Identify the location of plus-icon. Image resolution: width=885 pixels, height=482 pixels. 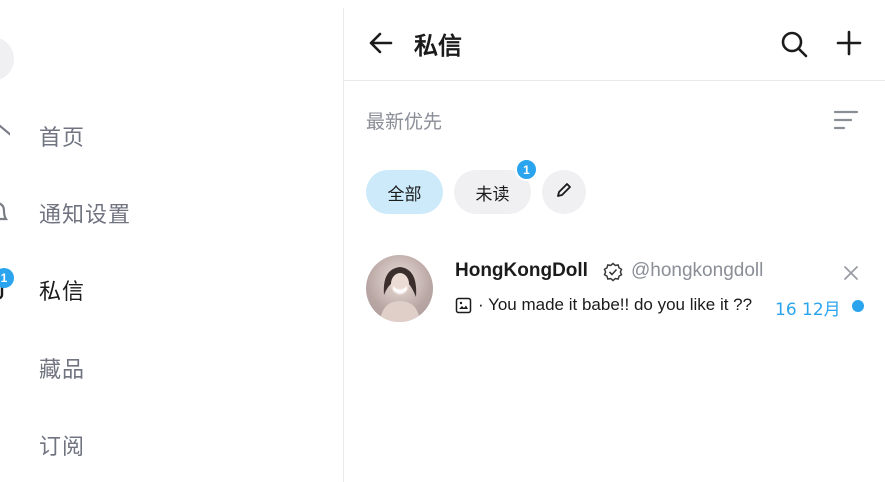
(849, 43).